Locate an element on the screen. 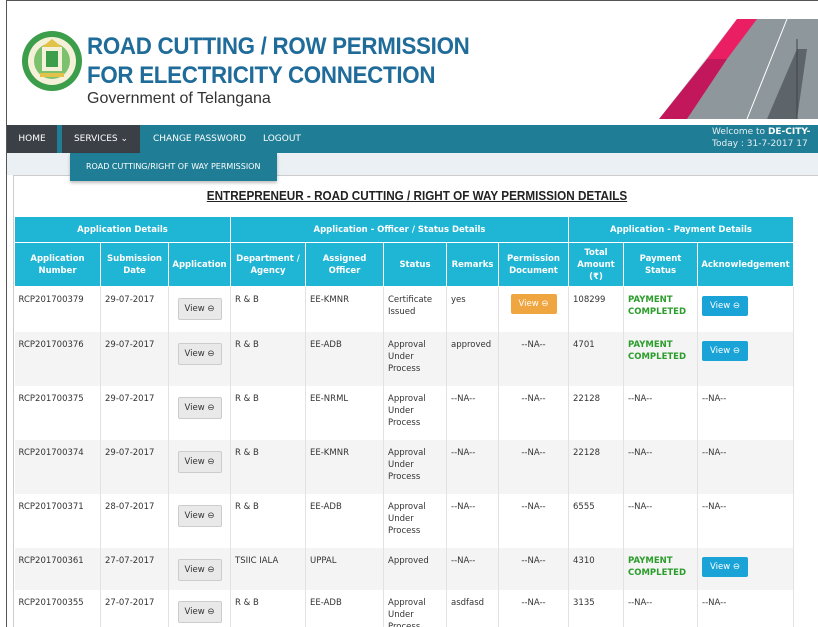 This screenshot has width=818, height=627. cell-officer: EE-NRML is located at coordinates (345, 413).